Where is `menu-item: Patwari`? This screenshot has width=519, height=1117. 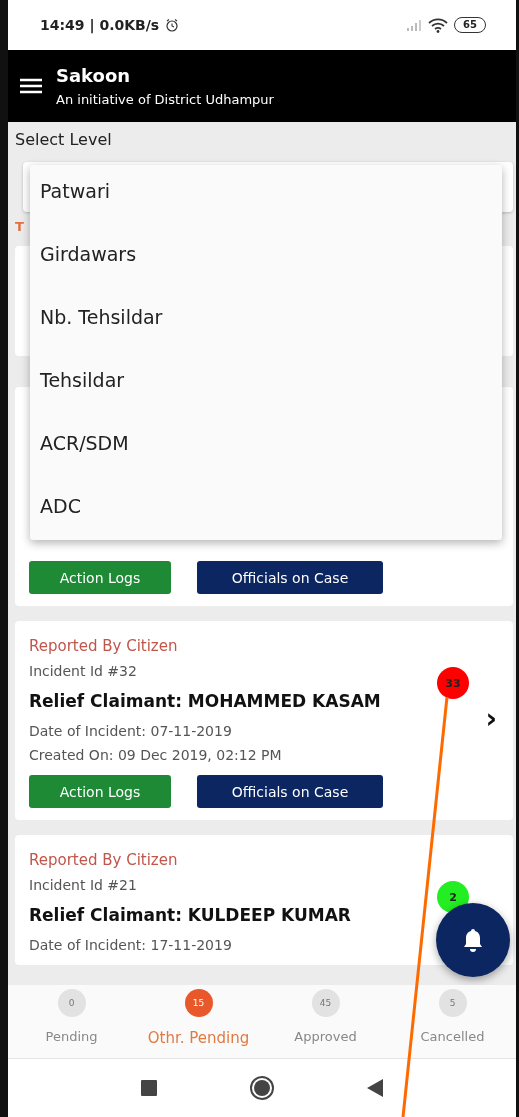
menu-item: Patwari is located at coordinates (70, 191).